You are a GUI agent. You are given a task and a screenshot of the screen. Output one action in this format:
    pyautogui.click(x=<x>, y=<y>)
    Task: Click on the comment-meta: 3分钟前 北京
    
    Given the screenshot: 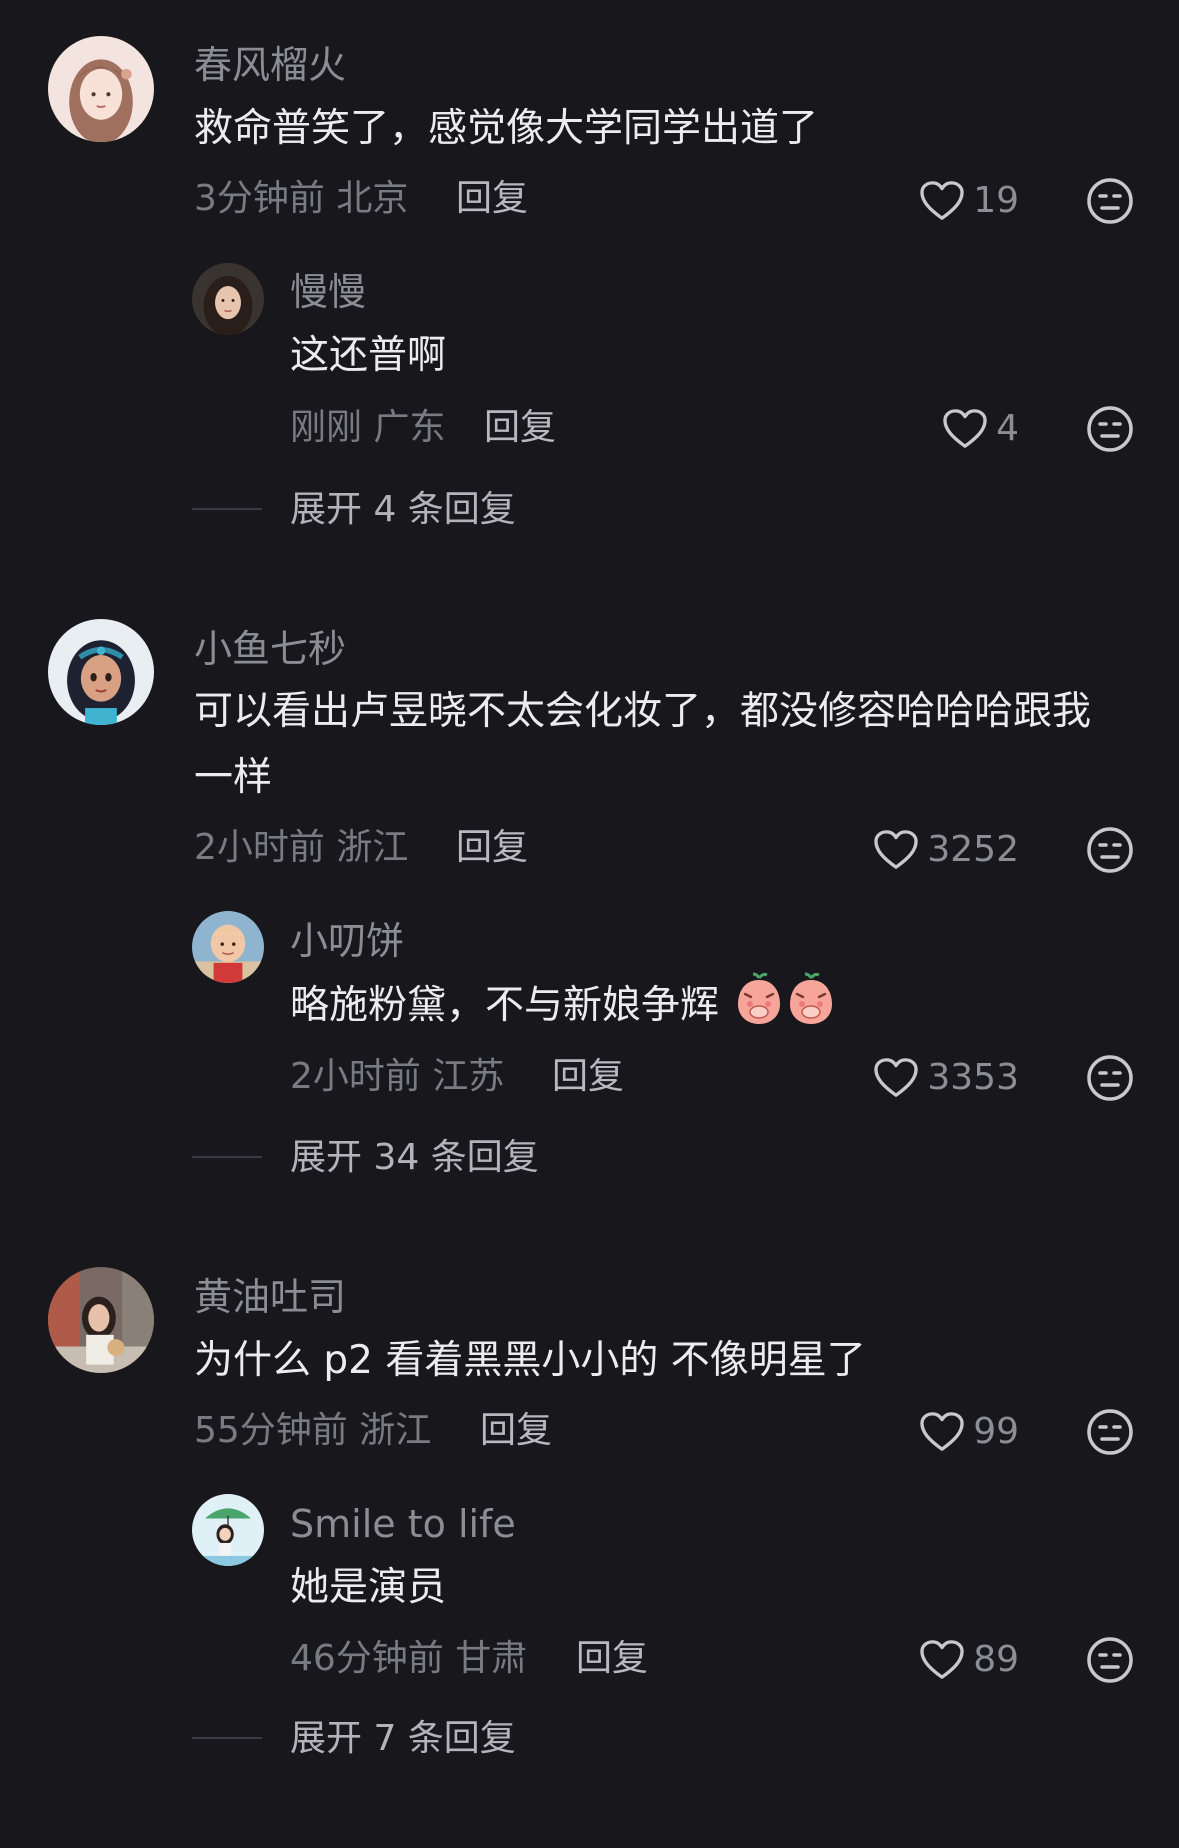 What is the action you would take?
    pyautogui.click(x=301, y=199)
    